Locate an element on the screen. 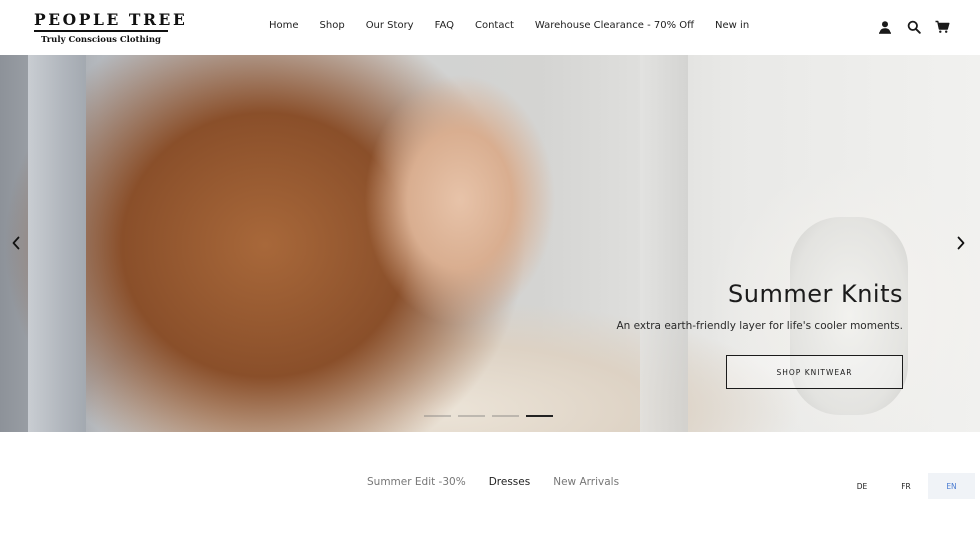 This screenshot has width=980, height=533. collection-tabs: Summer Edit -30% Dresses New Arrivals is located at coordinates (493, 482).